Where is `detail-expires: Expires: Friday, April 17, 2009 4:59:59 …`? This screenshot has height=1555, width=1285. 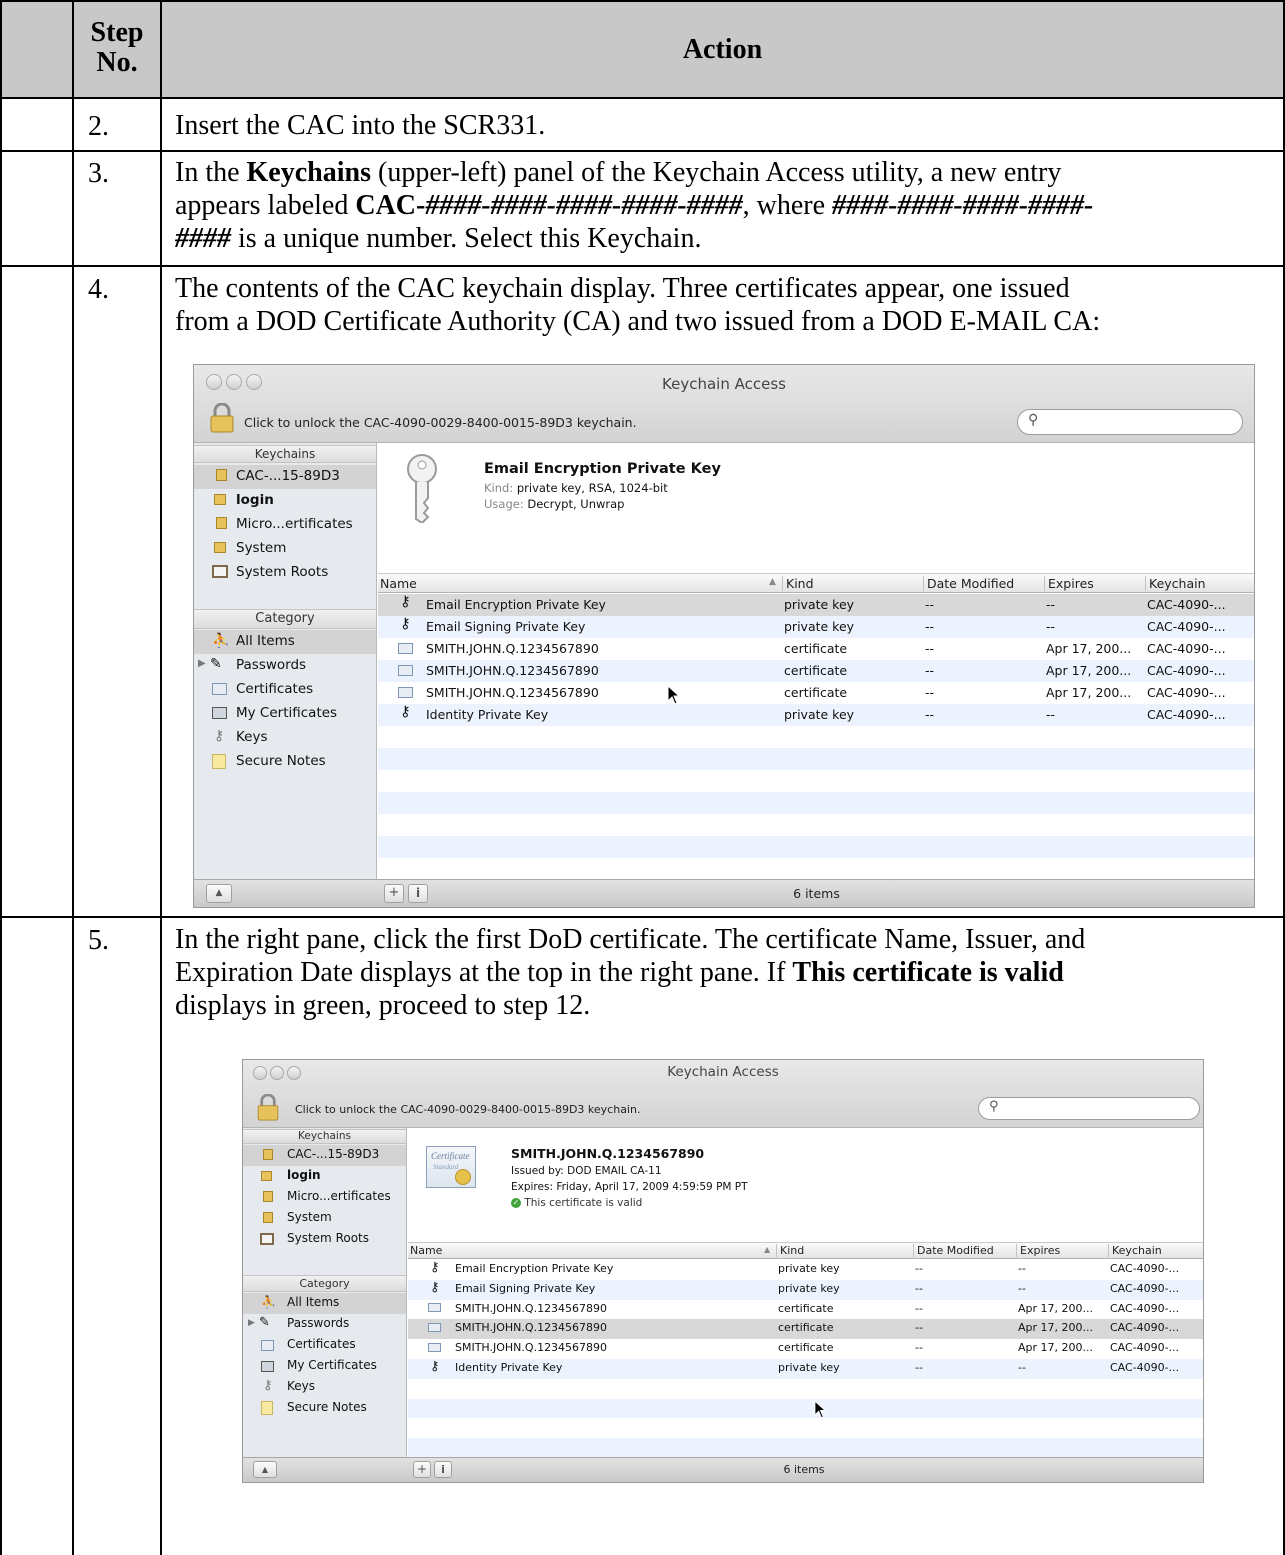
detail-expires: Expires: Friday, April 17, 2009 4:59:59 … is located at coordinates (629, 1187).